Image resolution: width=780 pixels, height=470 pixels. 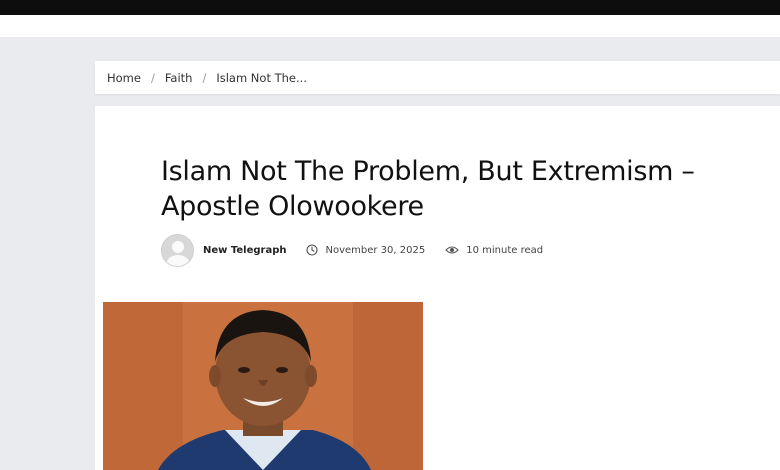 I want to click on article-featured-image, so click(x=263, y=386).